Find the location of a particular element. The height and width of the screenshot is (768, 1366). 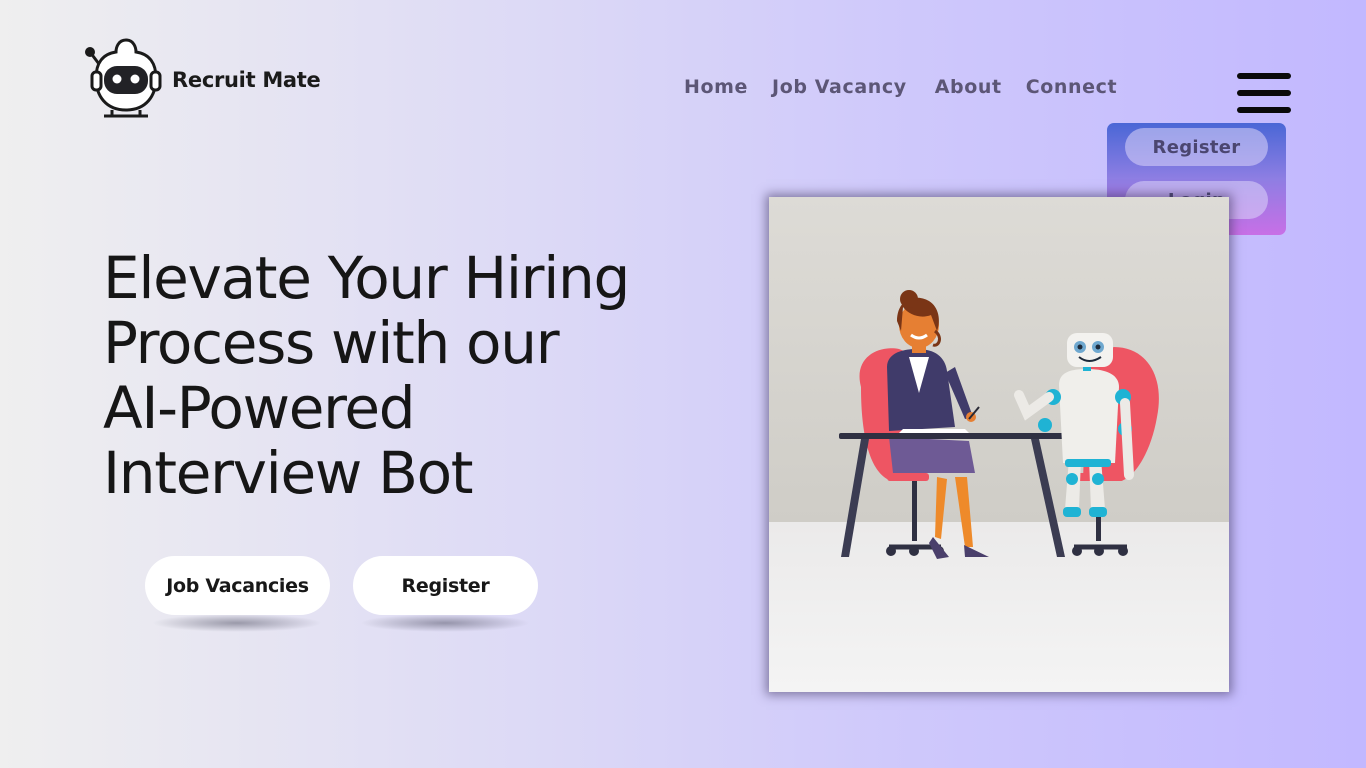

nav-job-vacancy: Job Vacancy is located at coordinates (839, 87).